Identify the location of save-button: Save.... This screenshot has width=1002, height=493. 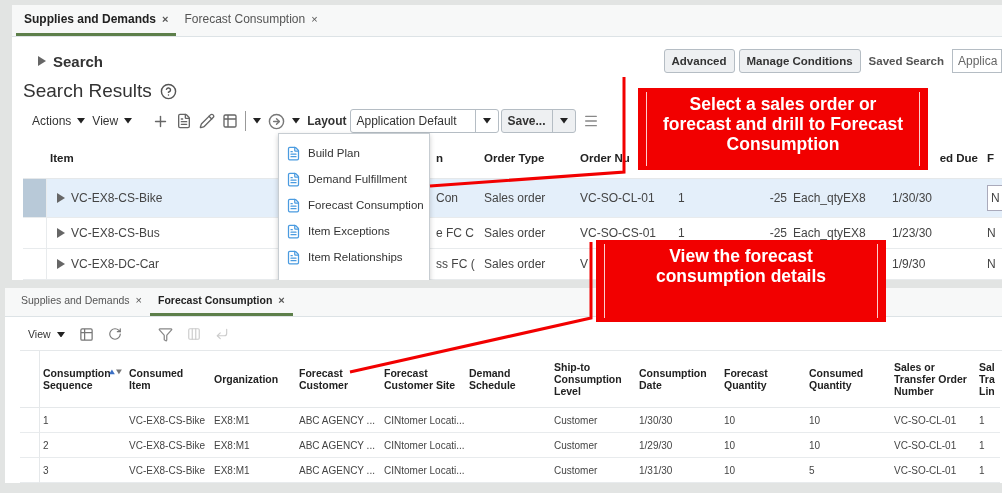
(538, 121).